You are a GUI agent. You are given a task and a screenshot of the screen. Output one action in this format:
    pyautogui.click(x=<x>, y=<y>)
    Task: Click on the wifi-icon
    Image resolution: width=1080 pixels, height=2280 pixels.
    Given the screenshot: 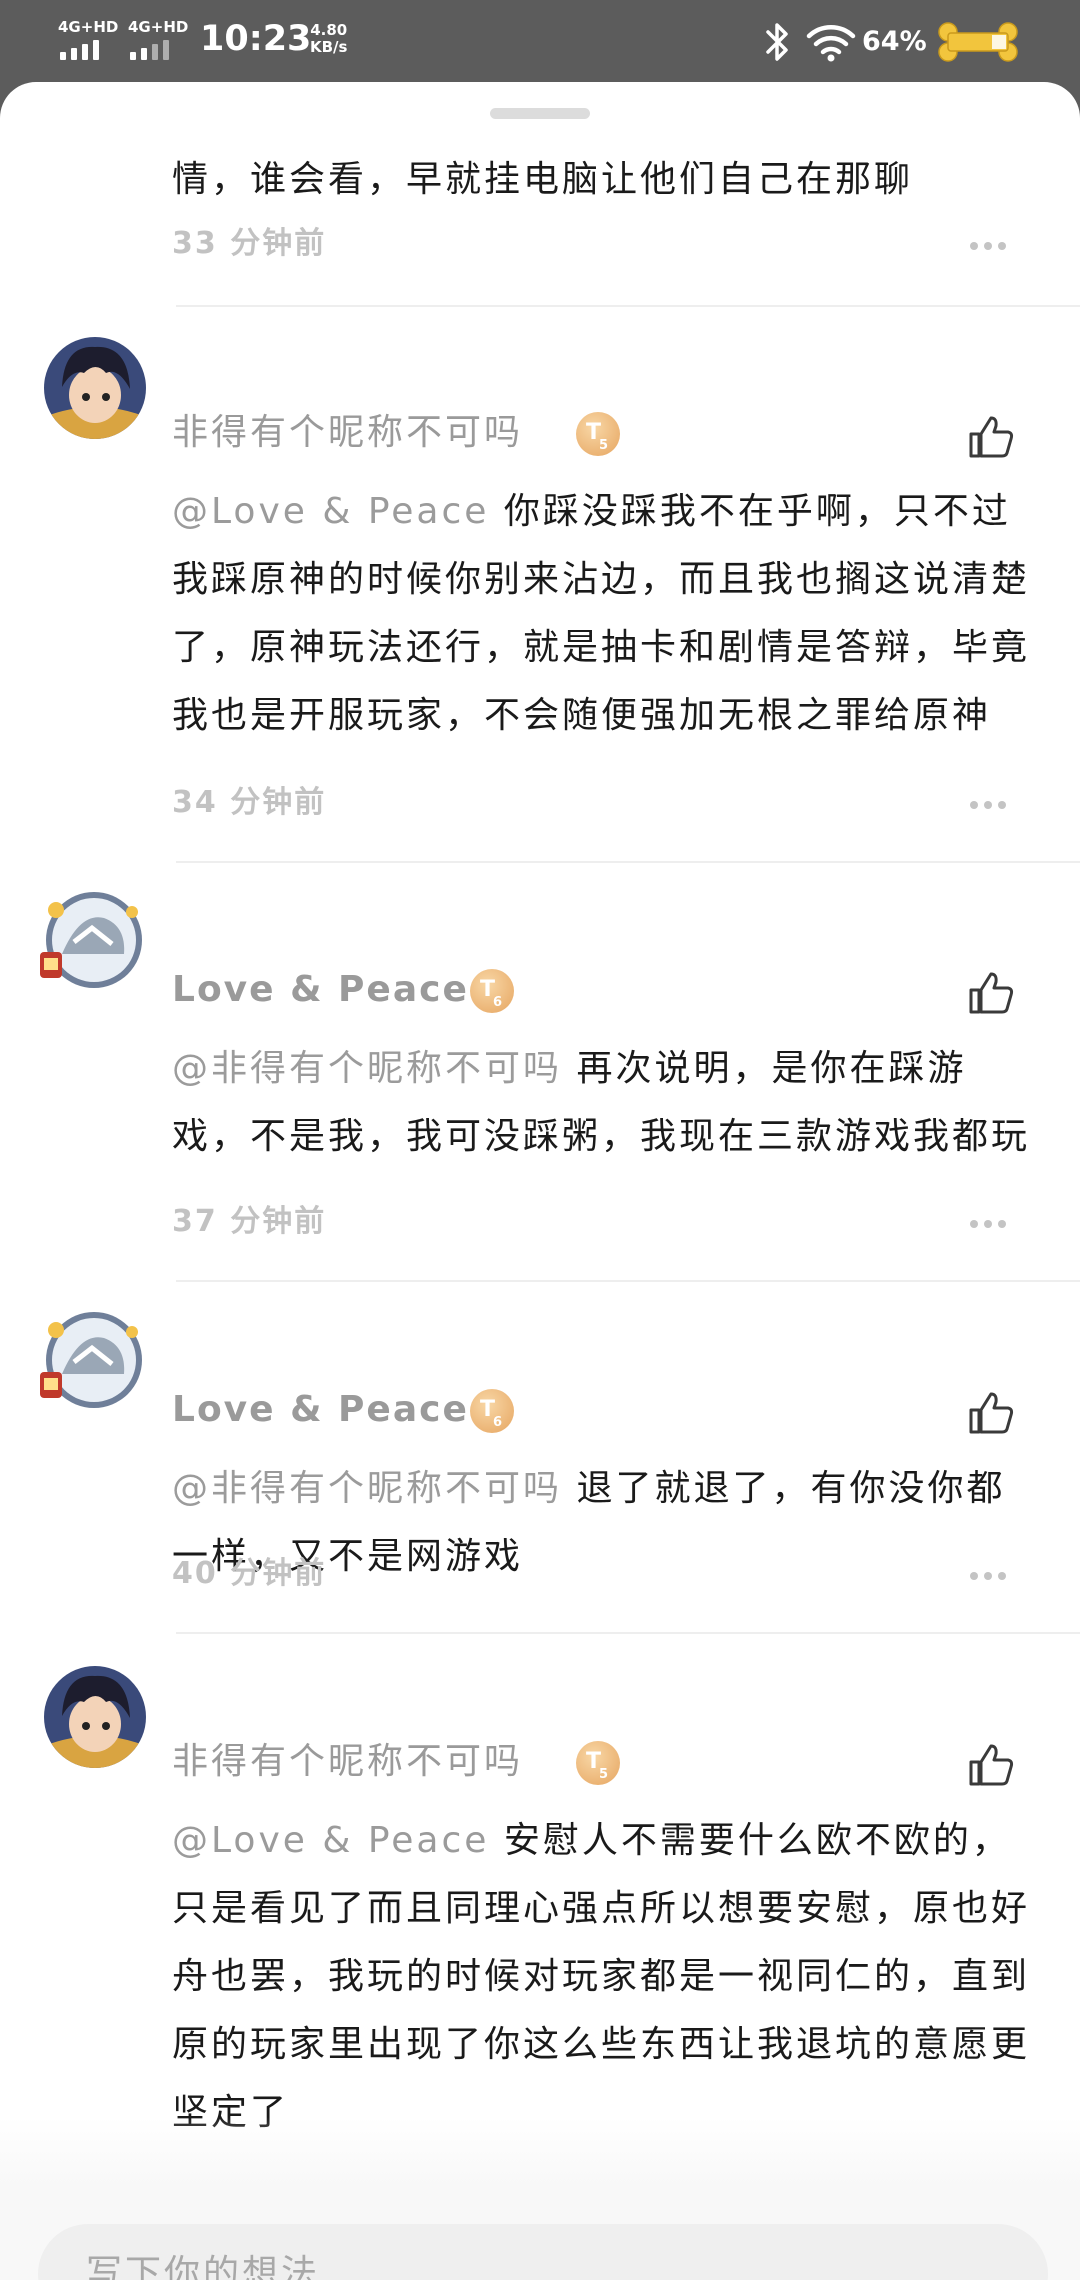 What is the action you would take?
    pyautogui.click(x=831, y=43)
    